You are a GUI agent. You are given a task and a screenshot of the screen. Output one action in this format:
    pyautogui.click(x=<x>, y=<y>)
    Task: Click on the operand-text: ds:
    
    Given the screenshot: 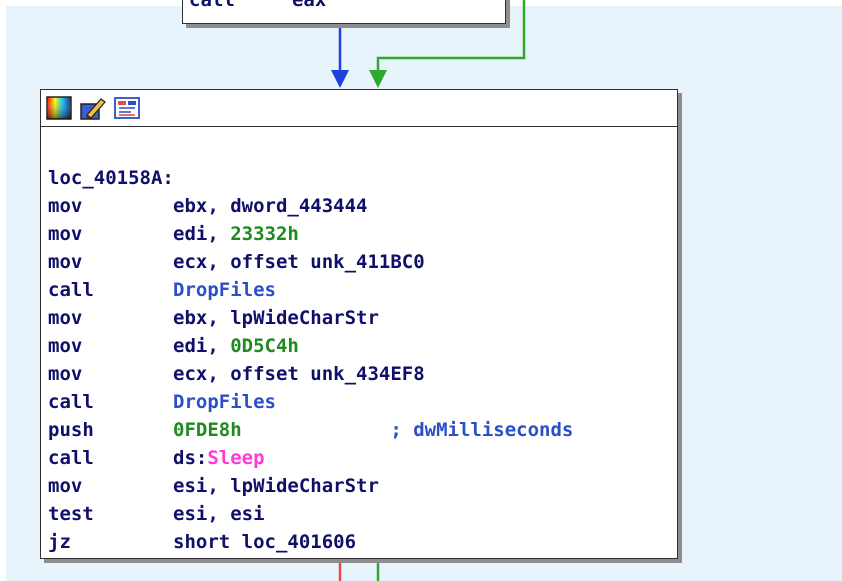 What is the action you would take?
    pyautogui.click(x=190, y=458)
    